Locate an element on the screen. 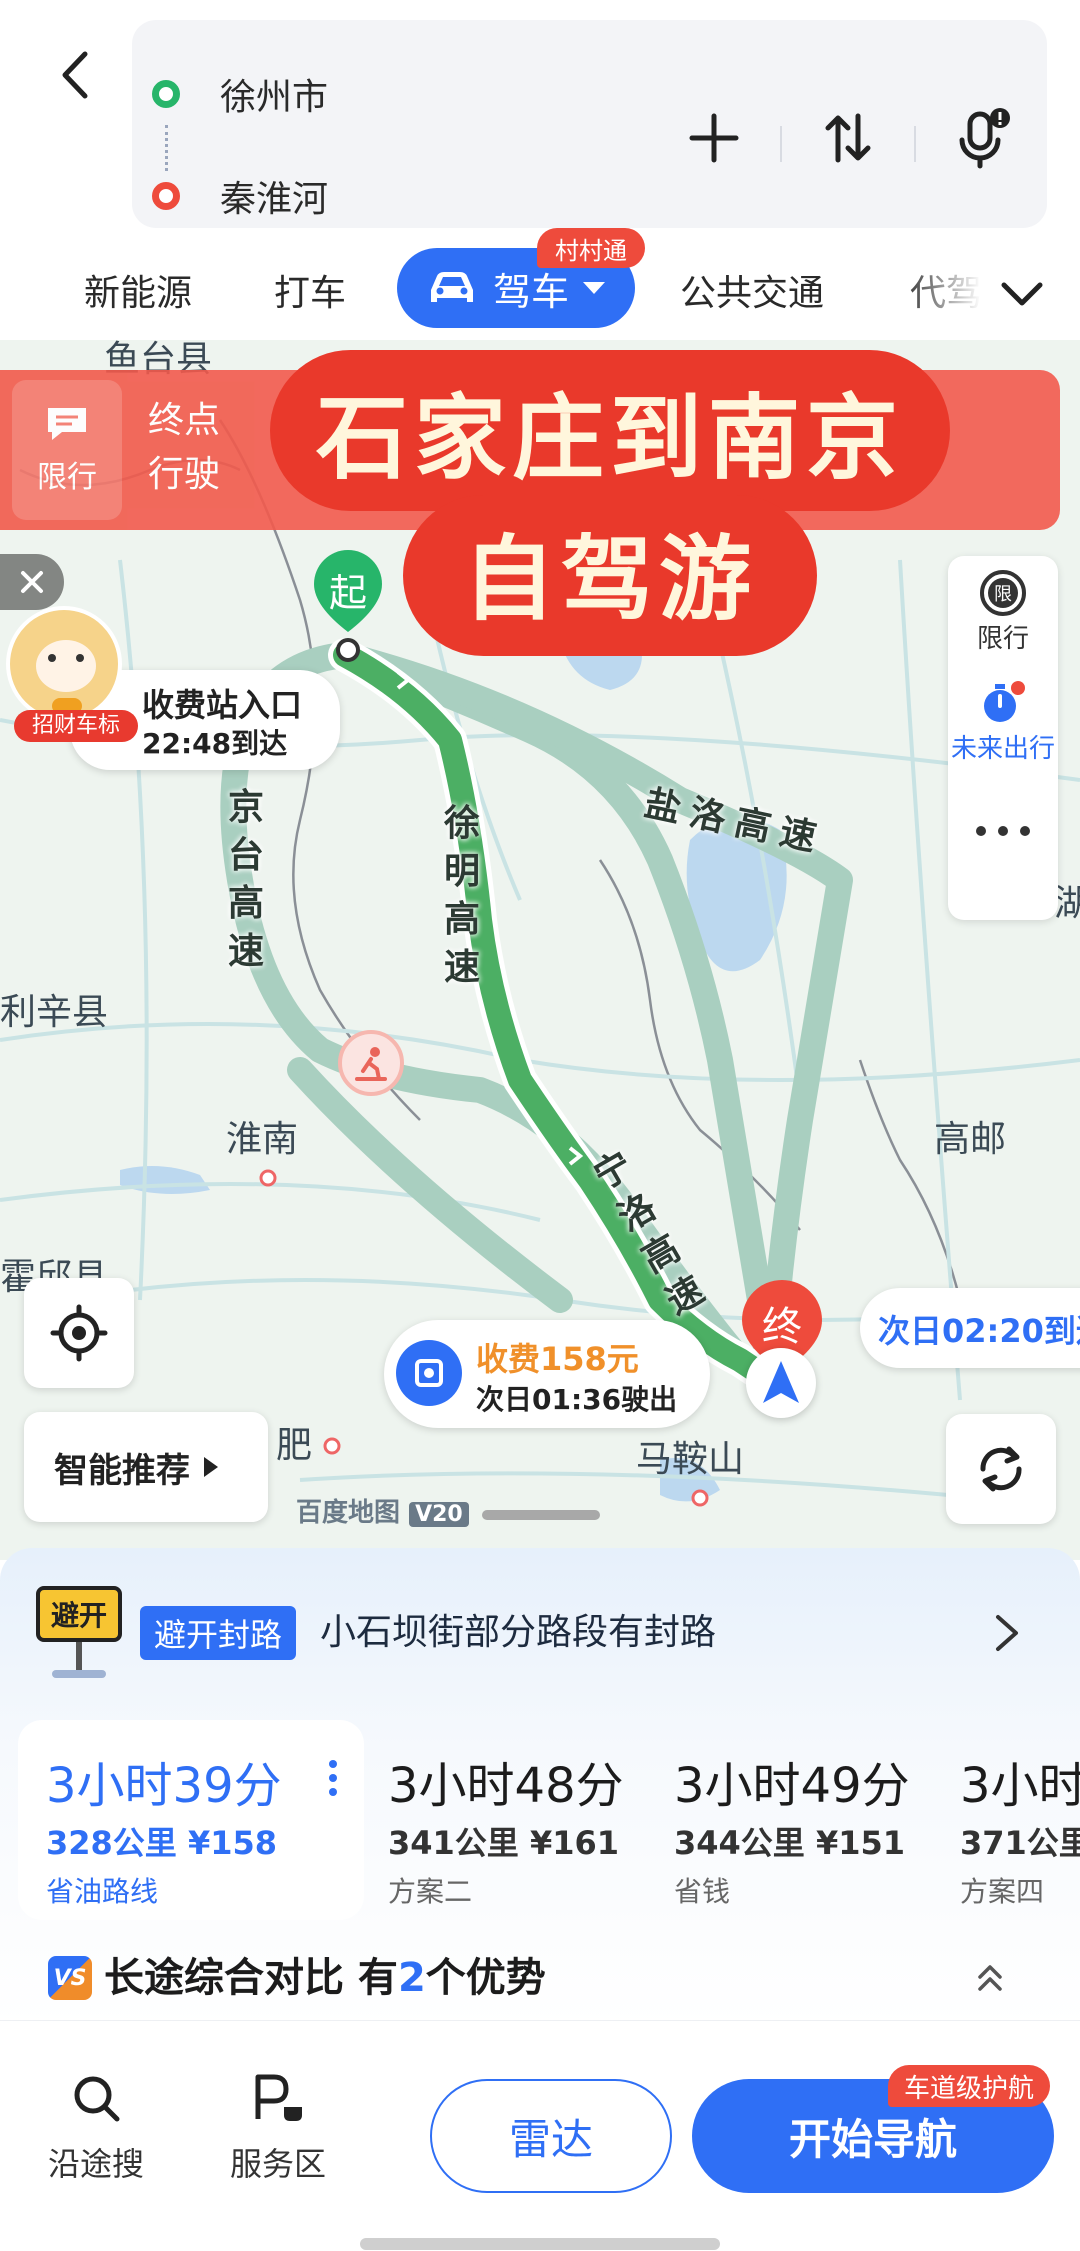  toll-entry-title: 收费站入口 is located at coordinates (222, 705).